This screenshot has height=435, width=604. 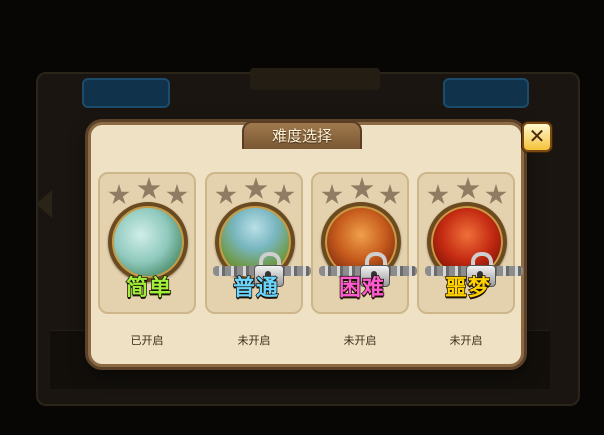 I want to click on close-x-icon: ✕, so click(x=537, y=136).